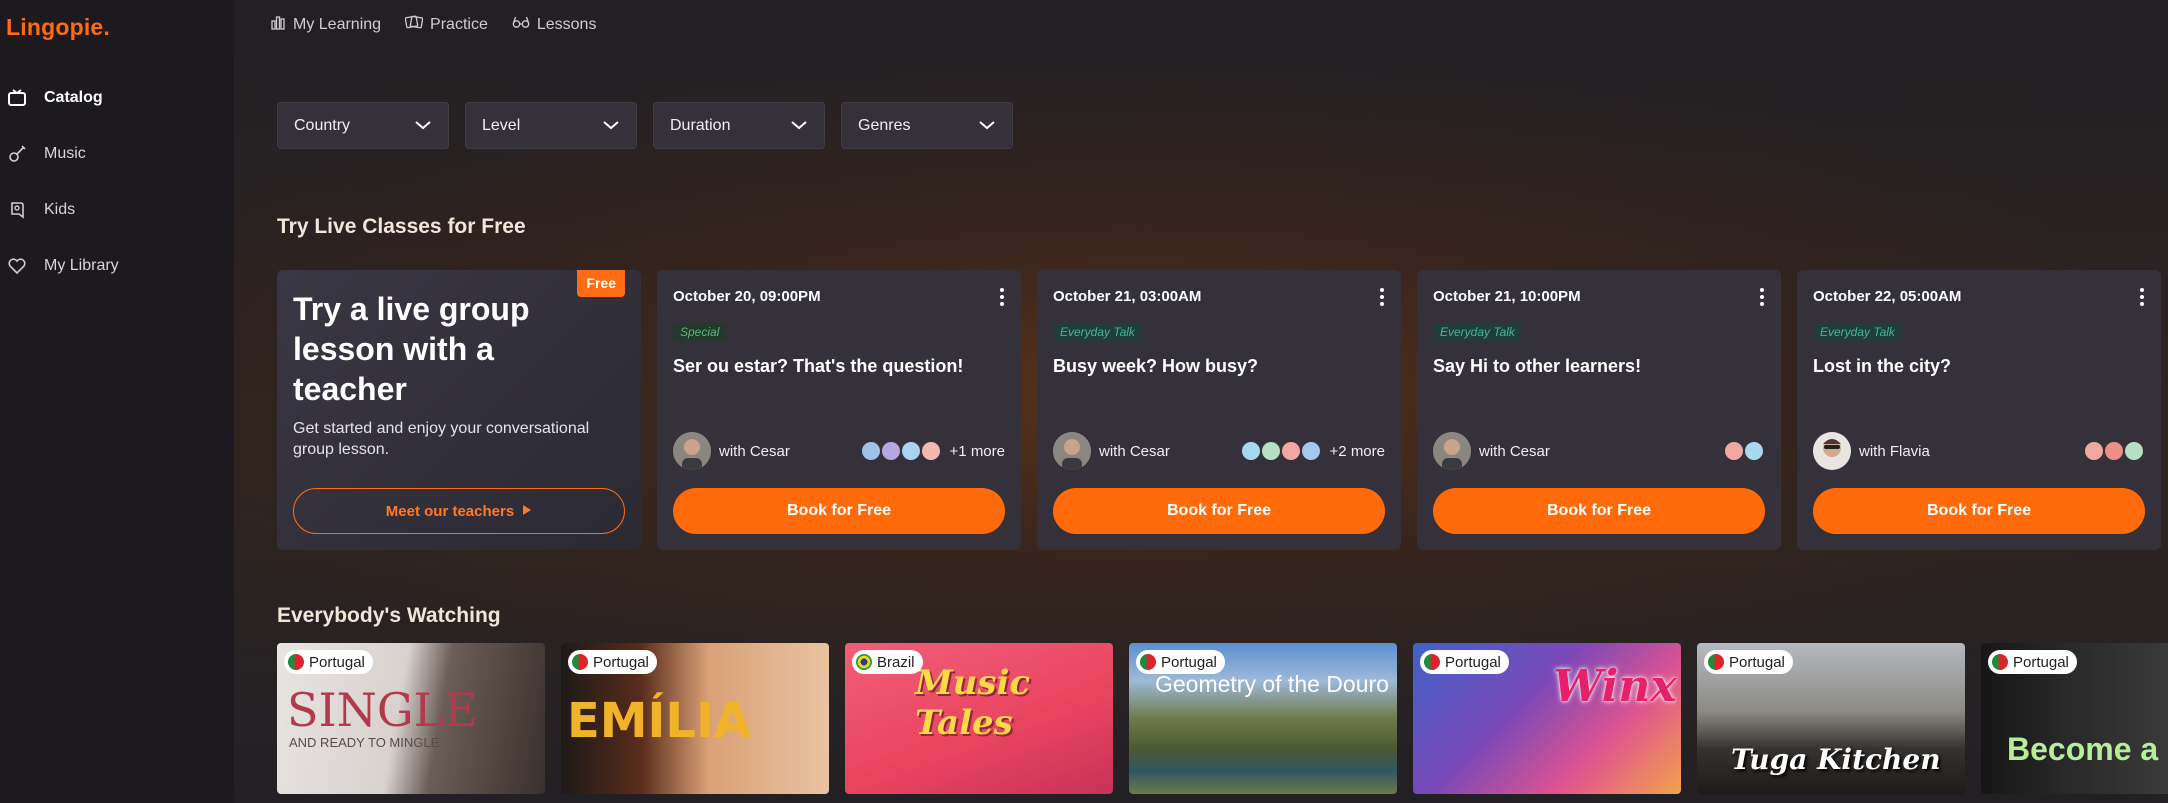 The width and height of the screenshot is (2168, 803). Describe the element at coordinates (1357, 451) in the screenshot. I see `learners-more: +2 more` at that location.